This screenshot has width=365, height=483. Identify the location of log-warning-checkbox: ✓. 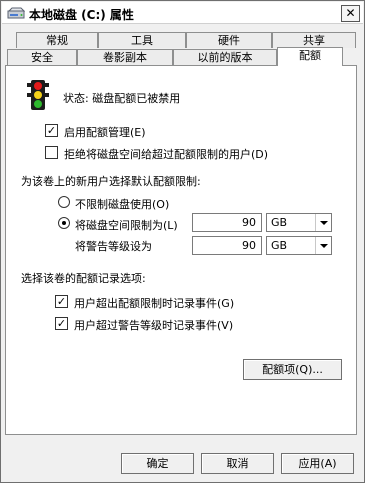
(61, 323).